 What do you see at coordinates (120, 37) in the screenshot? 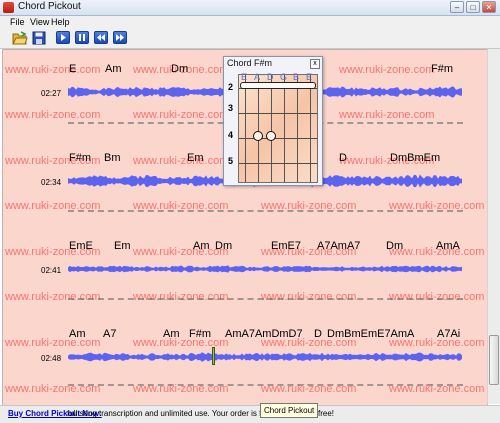
I see `fast-forward-icon` at bounding box center [120, 37].